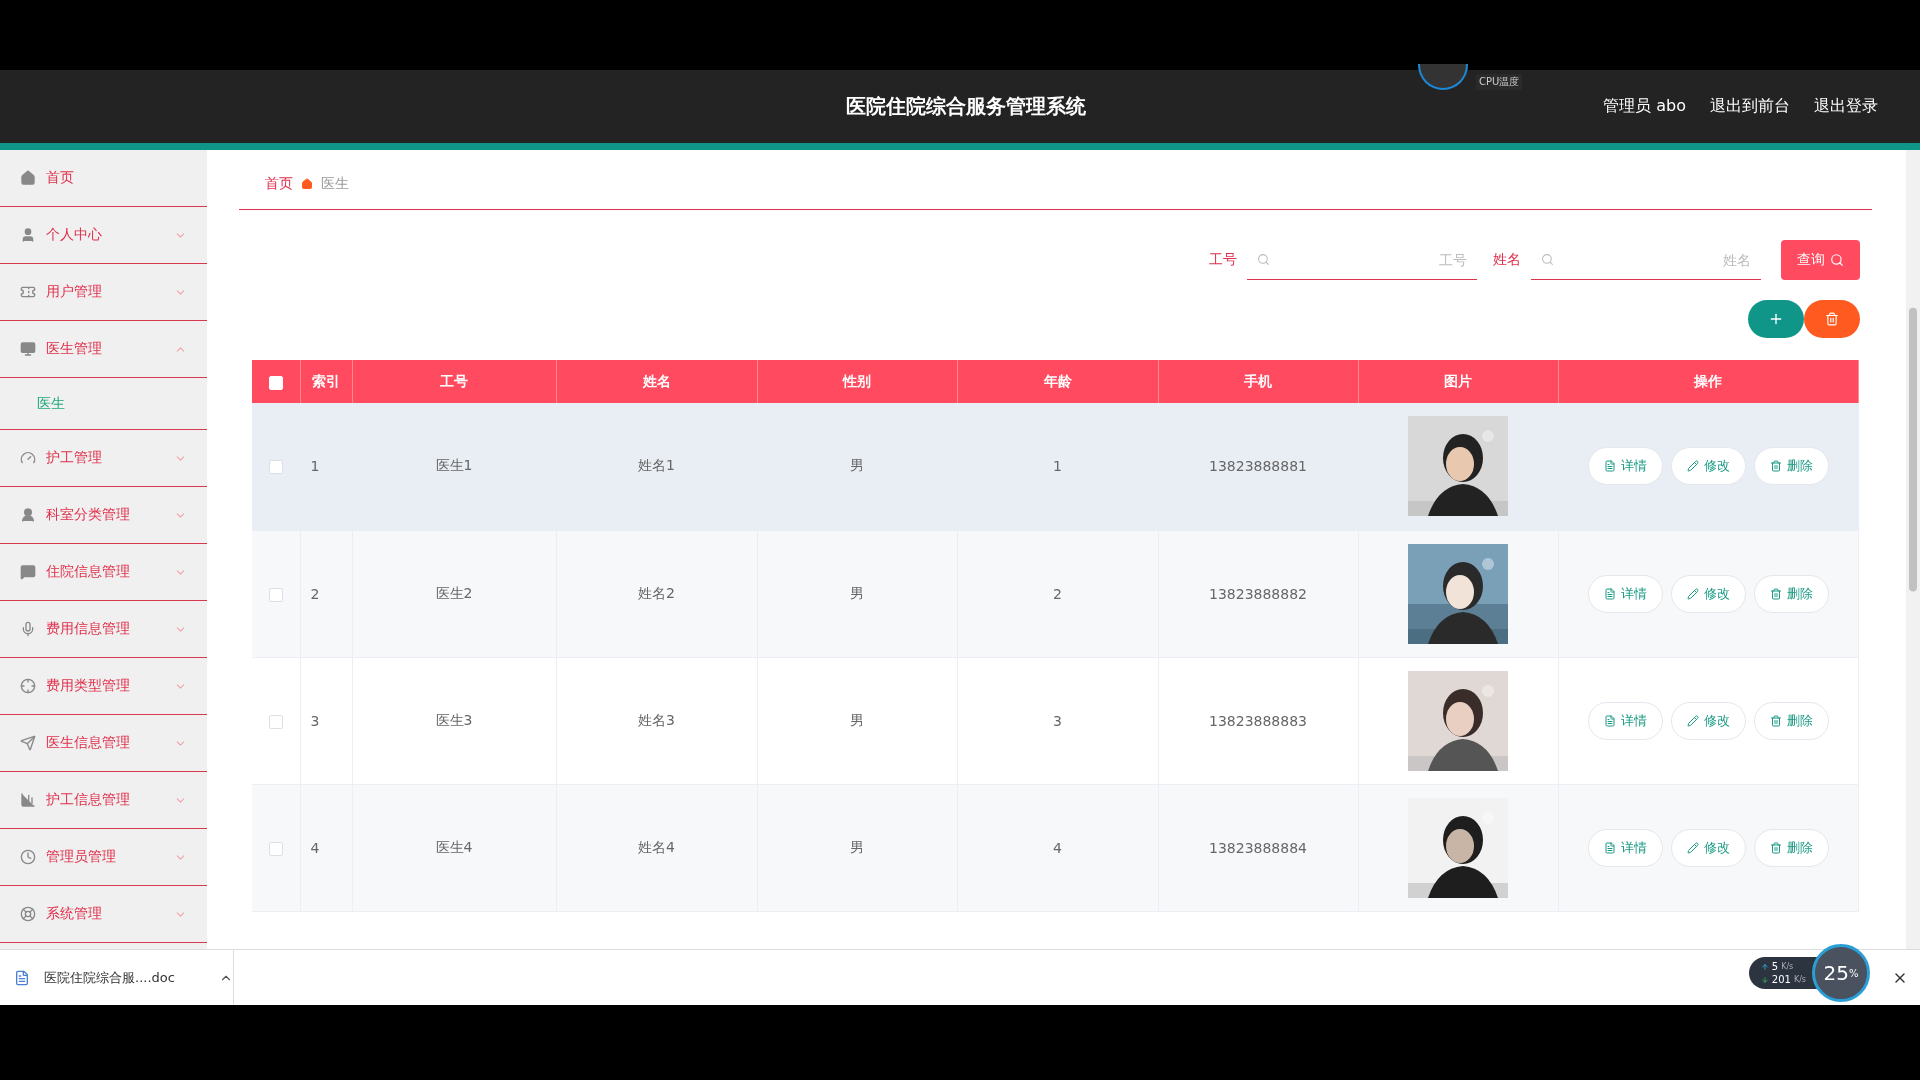 The width and height of the screenshot is (1920, 1080). Describe the element at coordinates (1258, 847) in the screenshot. I see `table-cell: 13823888884` at that location.